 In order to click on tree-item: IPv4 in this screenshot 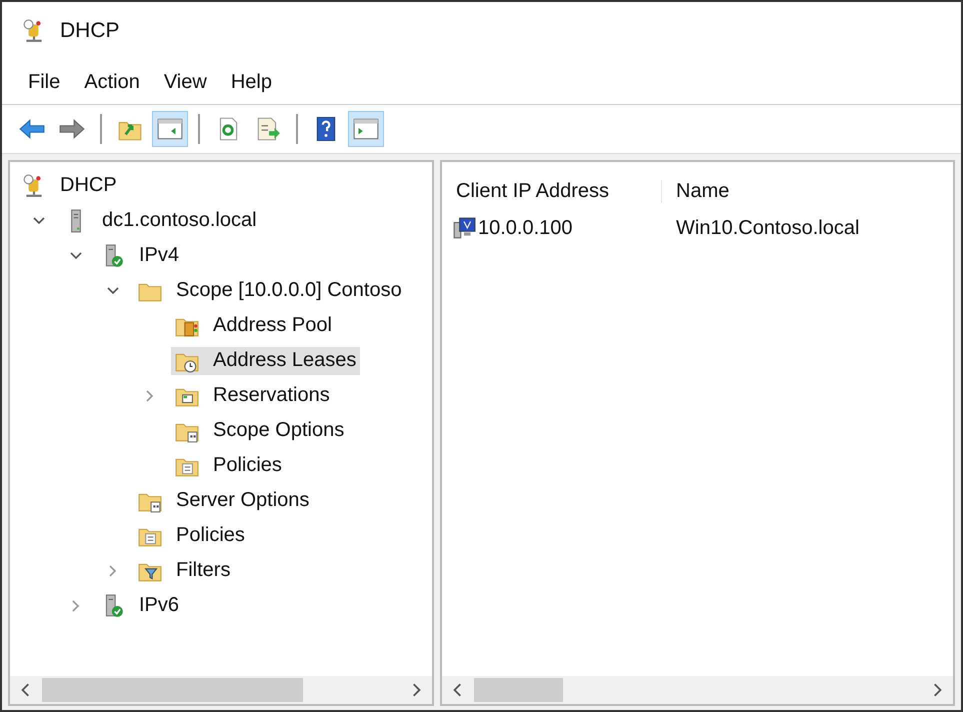, I will do `click(140, 256)`.